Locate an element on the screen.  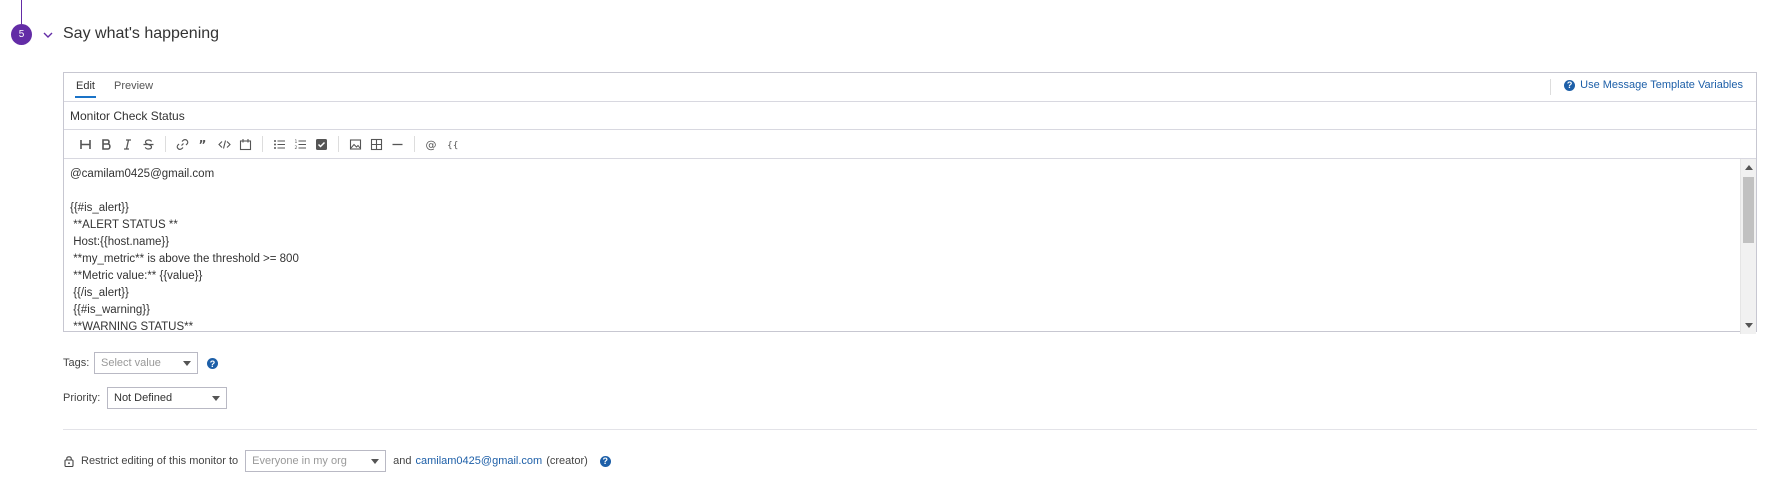
scroll-up-arrow is located at coordinates (1749, 167).